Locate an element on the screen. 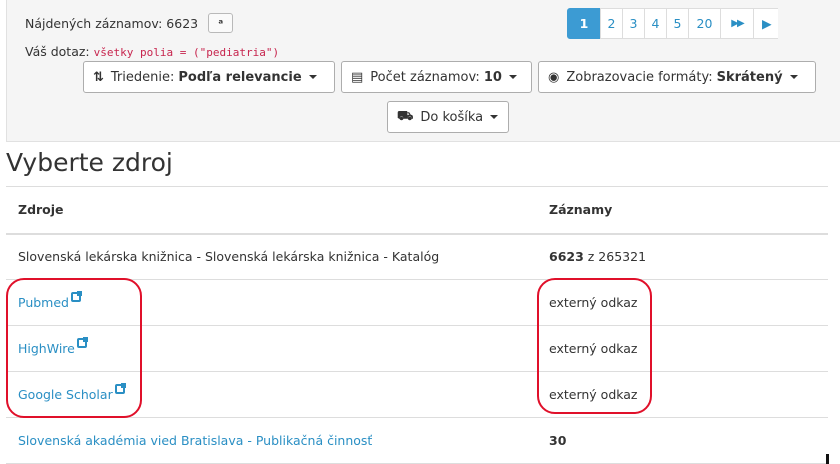 Image resolution: width=840 pixels, height=464 pixels. source-link-google-scholar: Google Scholar is located at coordinates (65, 394).